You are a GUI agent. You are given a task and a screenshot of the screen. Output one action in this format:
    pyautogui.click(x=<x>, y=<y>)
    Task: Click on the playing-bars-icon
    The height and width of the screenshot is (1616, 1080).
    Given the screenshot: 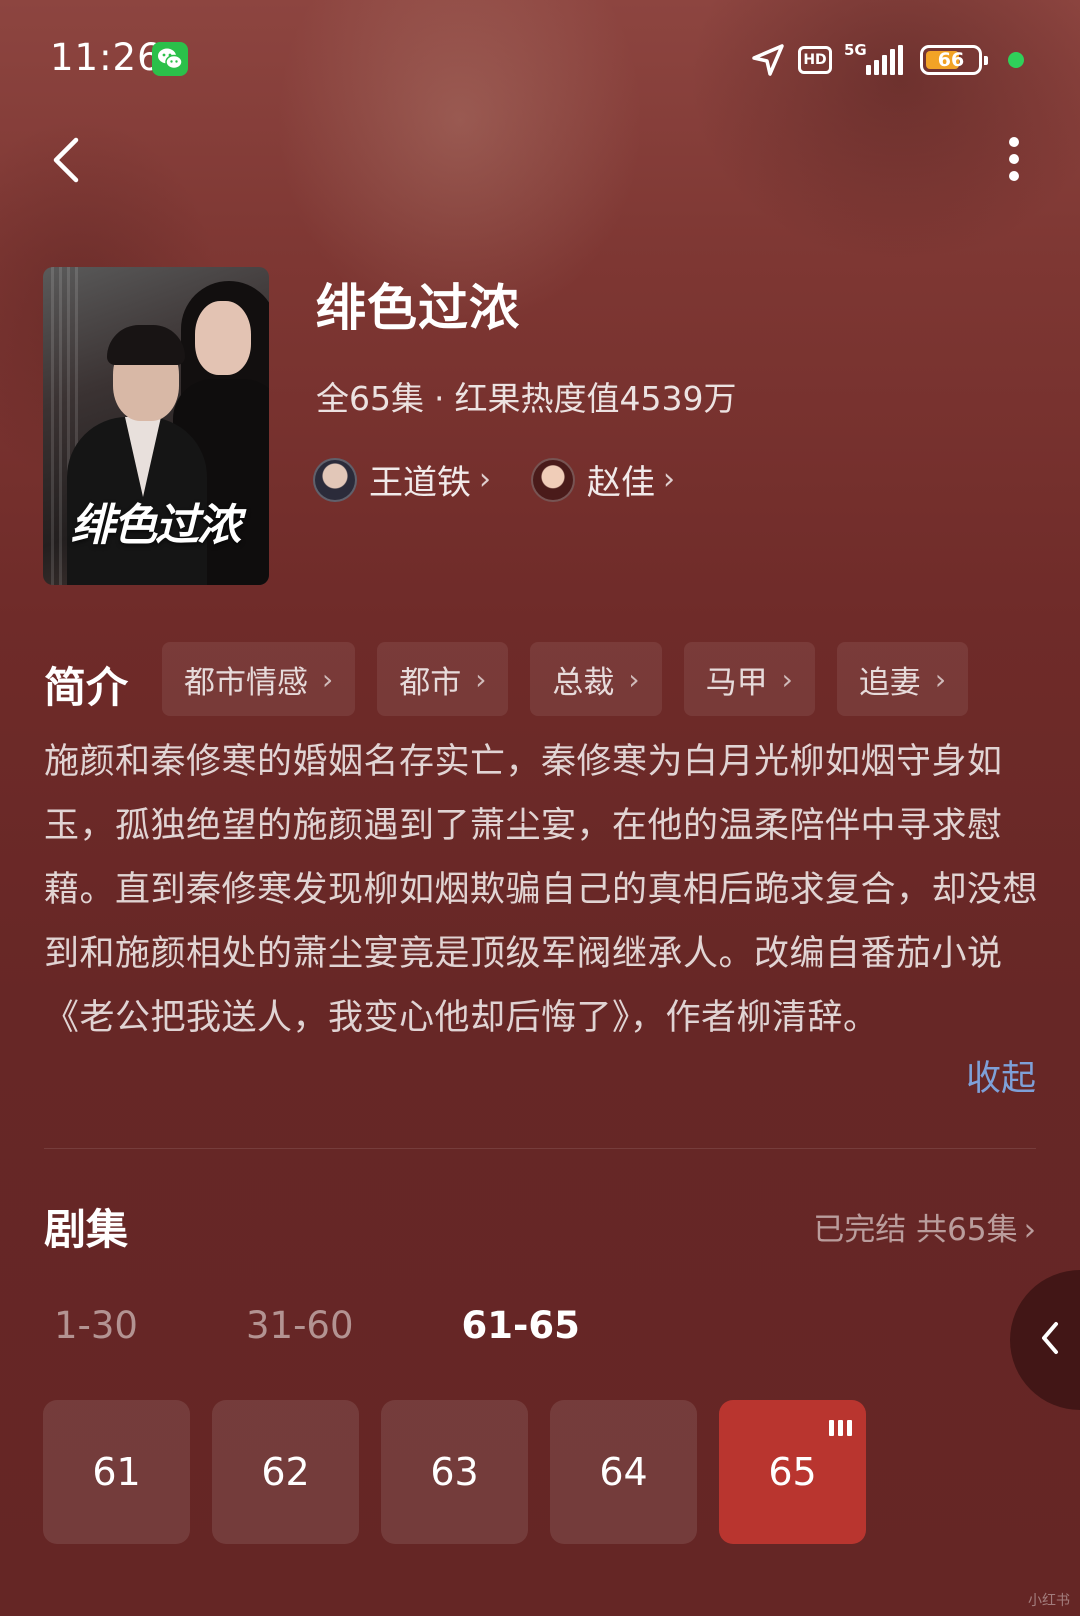 What is the action you would take?
    pyautogui.click(x=840, y=1428)
    